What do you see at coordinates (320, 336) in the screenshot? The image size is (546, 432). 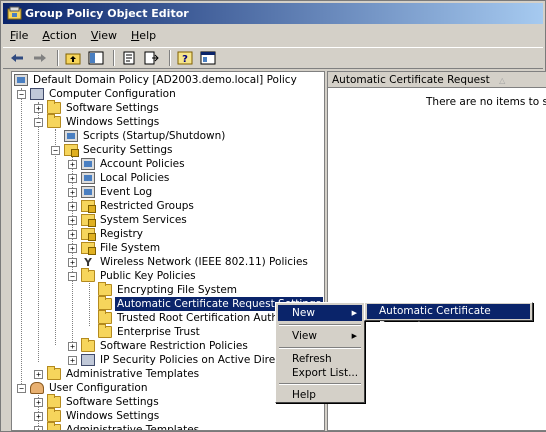 I see `context-menu-view: View ▶` at bounding box center [320, 336].